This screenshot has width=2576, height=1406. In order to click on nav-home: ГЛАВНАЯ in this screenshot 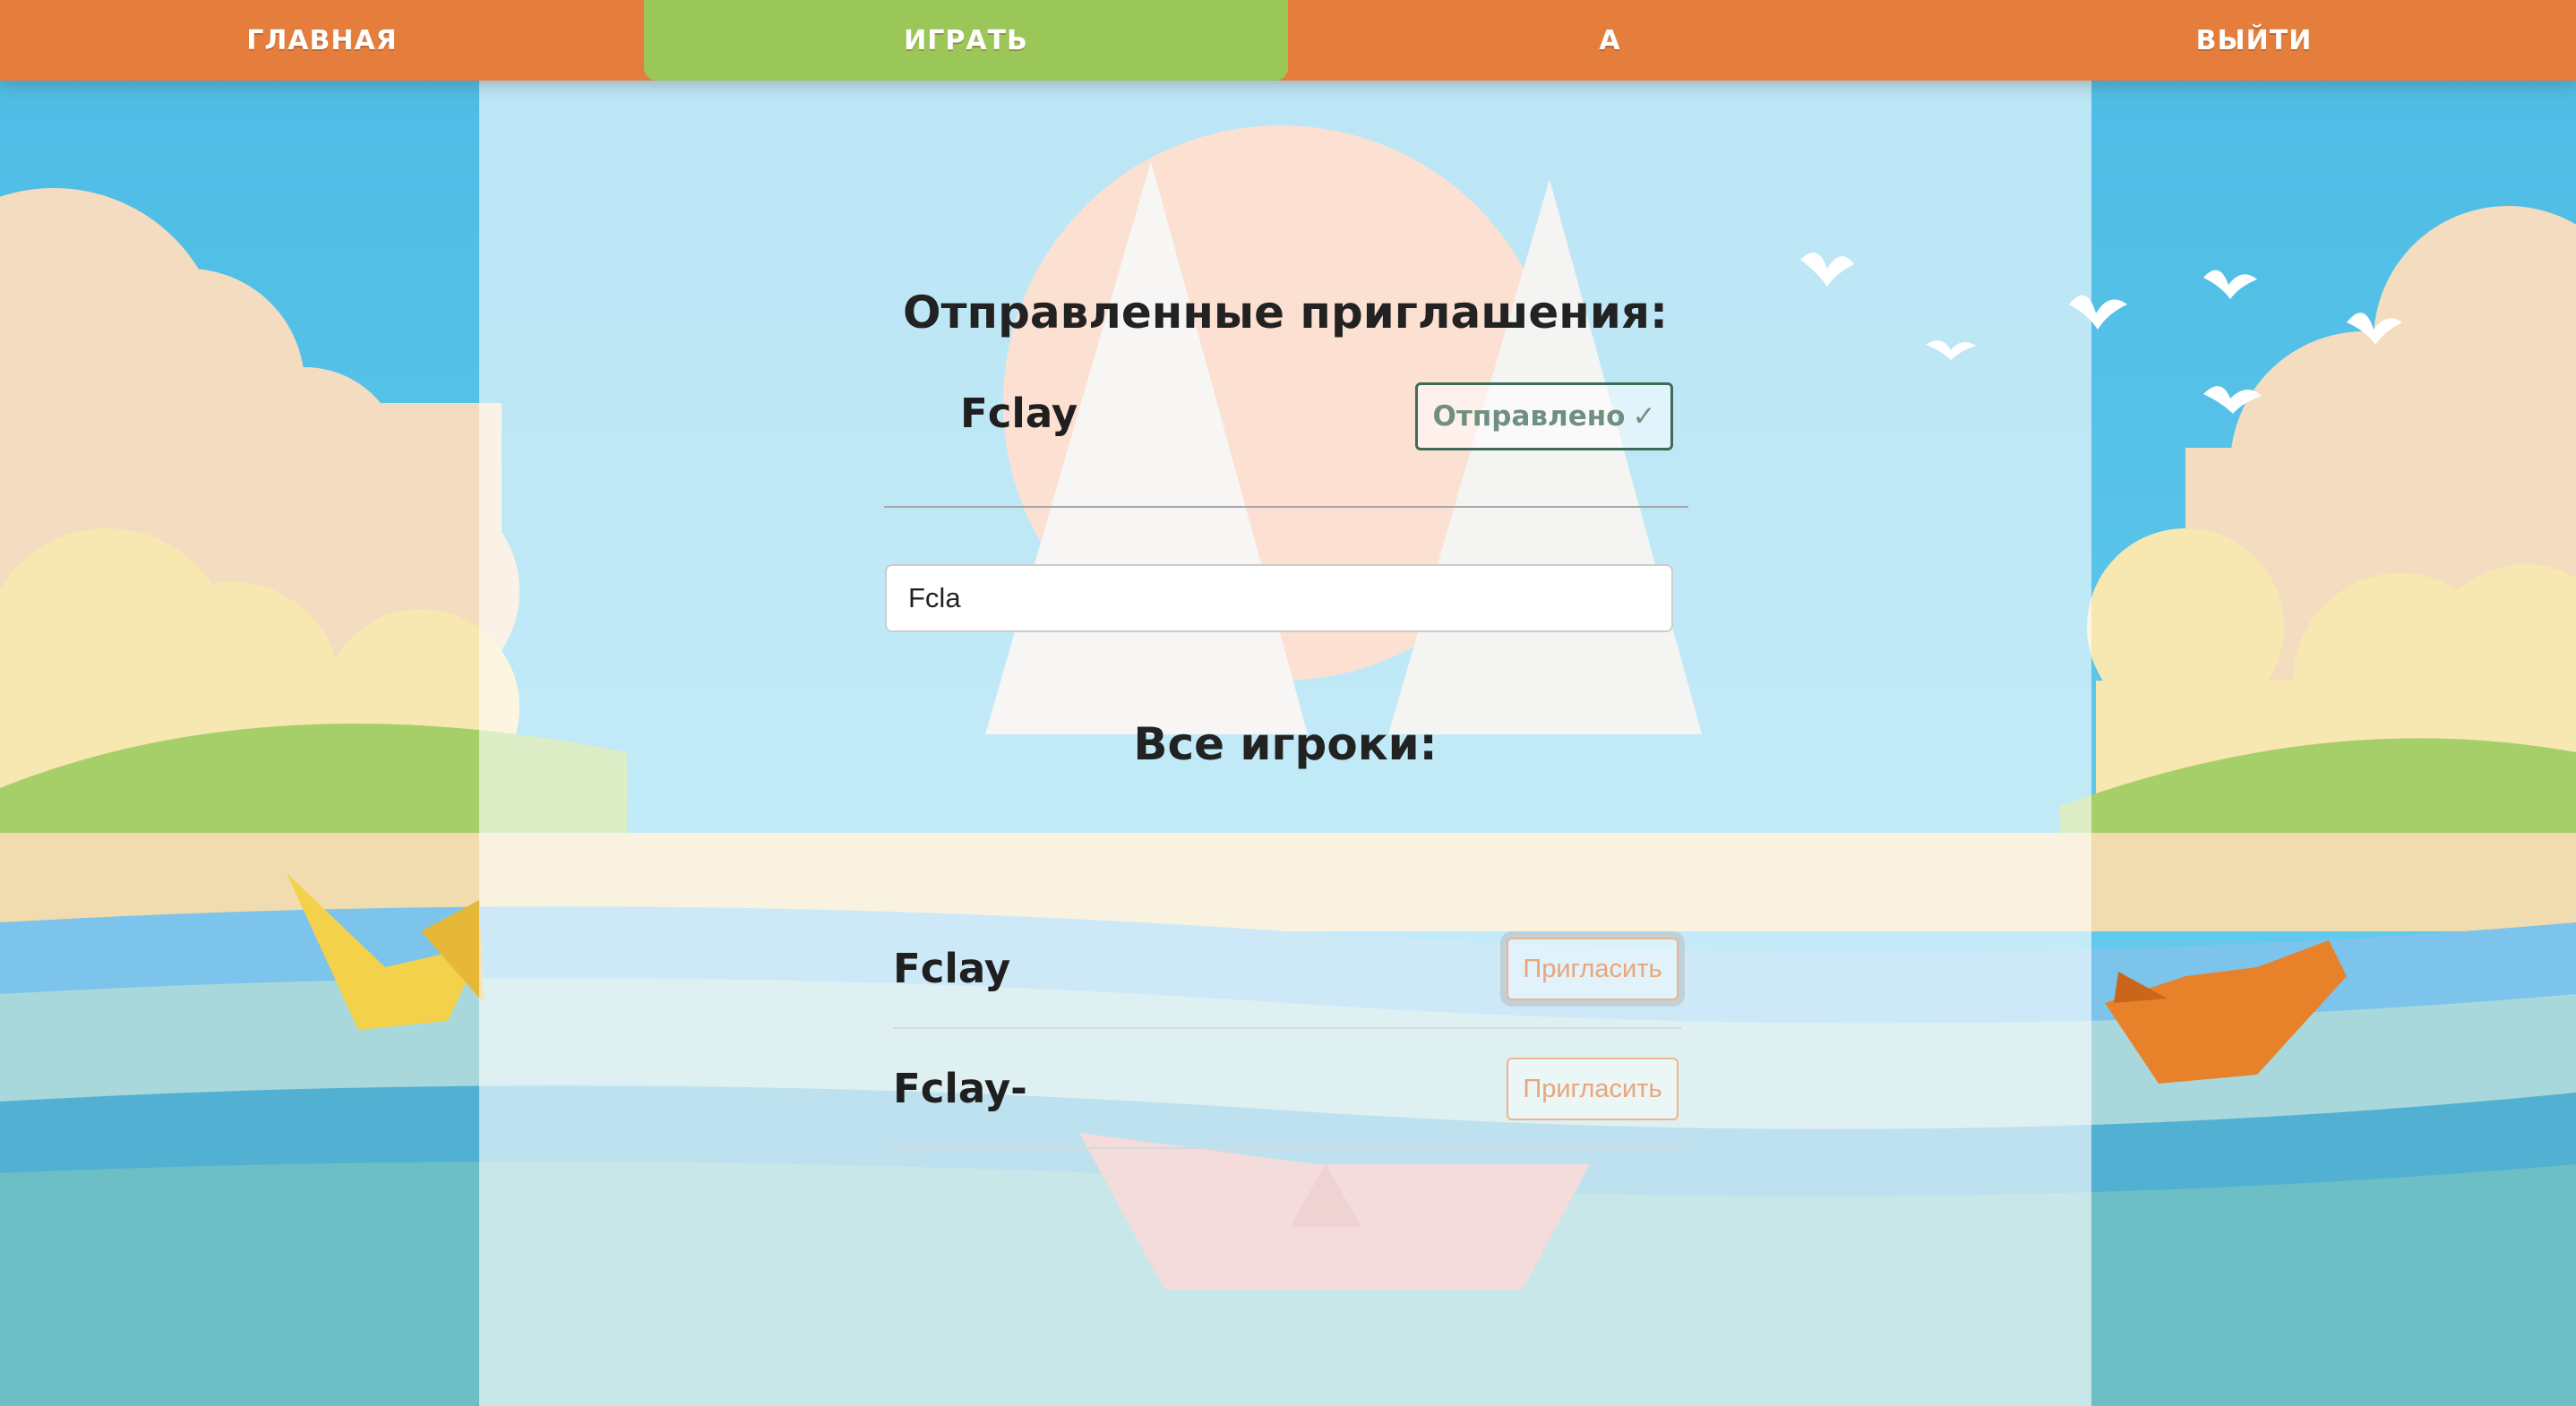, I will do `click(322, 40)`.